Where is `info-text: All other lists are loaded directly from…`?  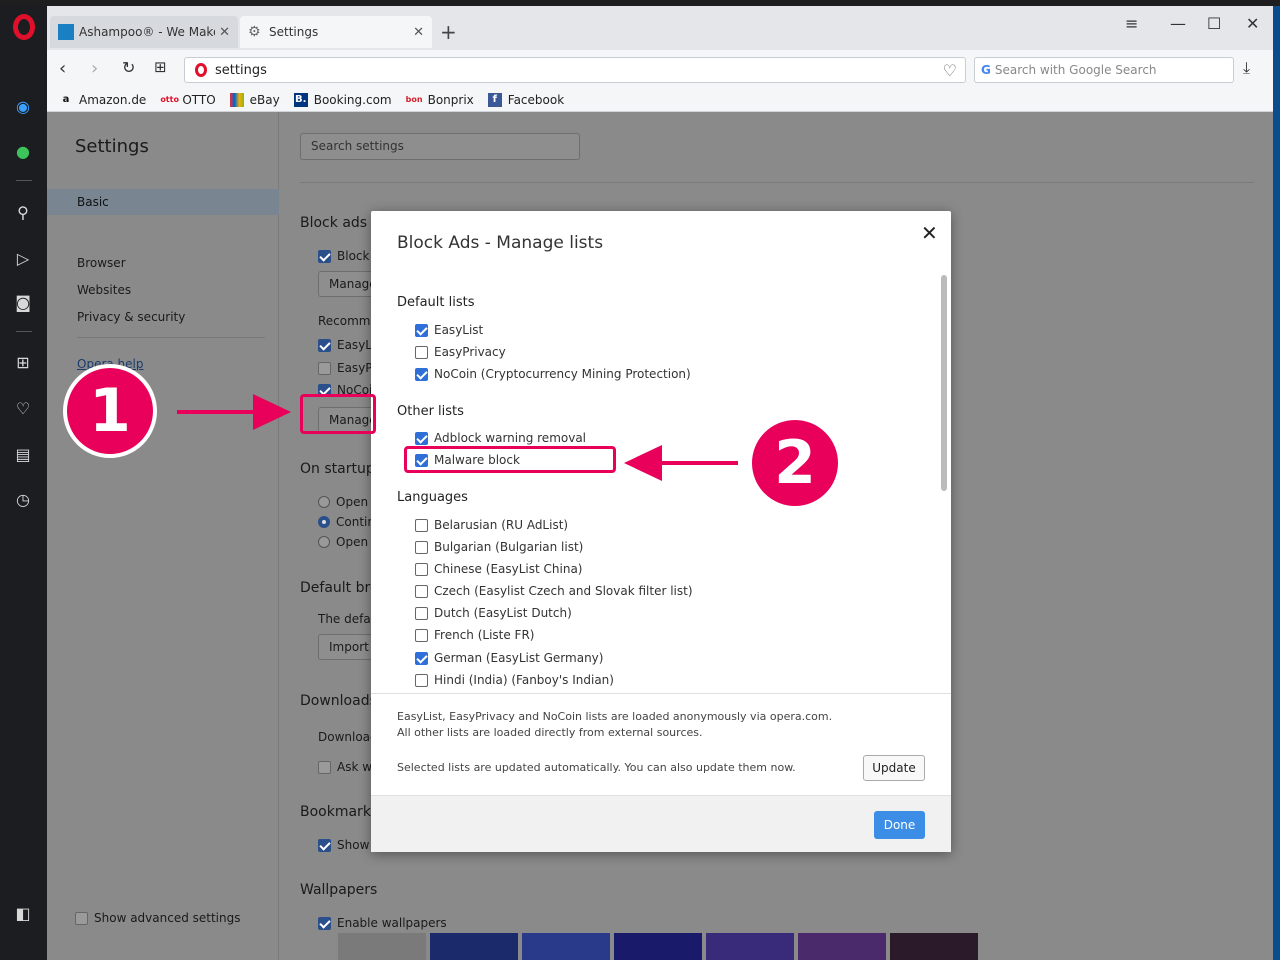
info-text: All other lists are loaded directly from… is located at coordinates (550, 732).